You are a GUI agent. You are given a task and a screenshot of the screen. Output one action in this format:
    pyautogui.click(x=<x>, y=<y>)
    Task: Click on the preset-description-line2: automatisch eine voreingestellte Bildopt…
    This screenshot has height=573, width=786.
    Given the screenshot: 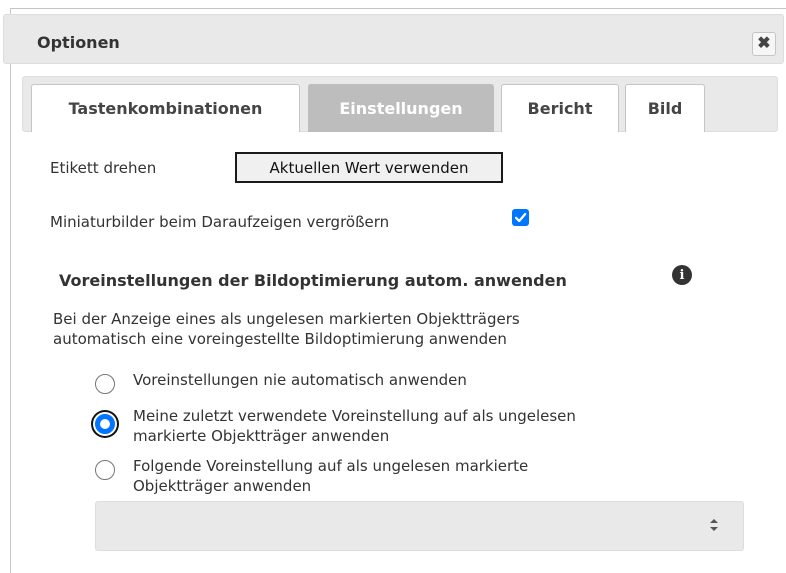 What is the action you would take?
    pyautogui.click(x=280, y=339)
    